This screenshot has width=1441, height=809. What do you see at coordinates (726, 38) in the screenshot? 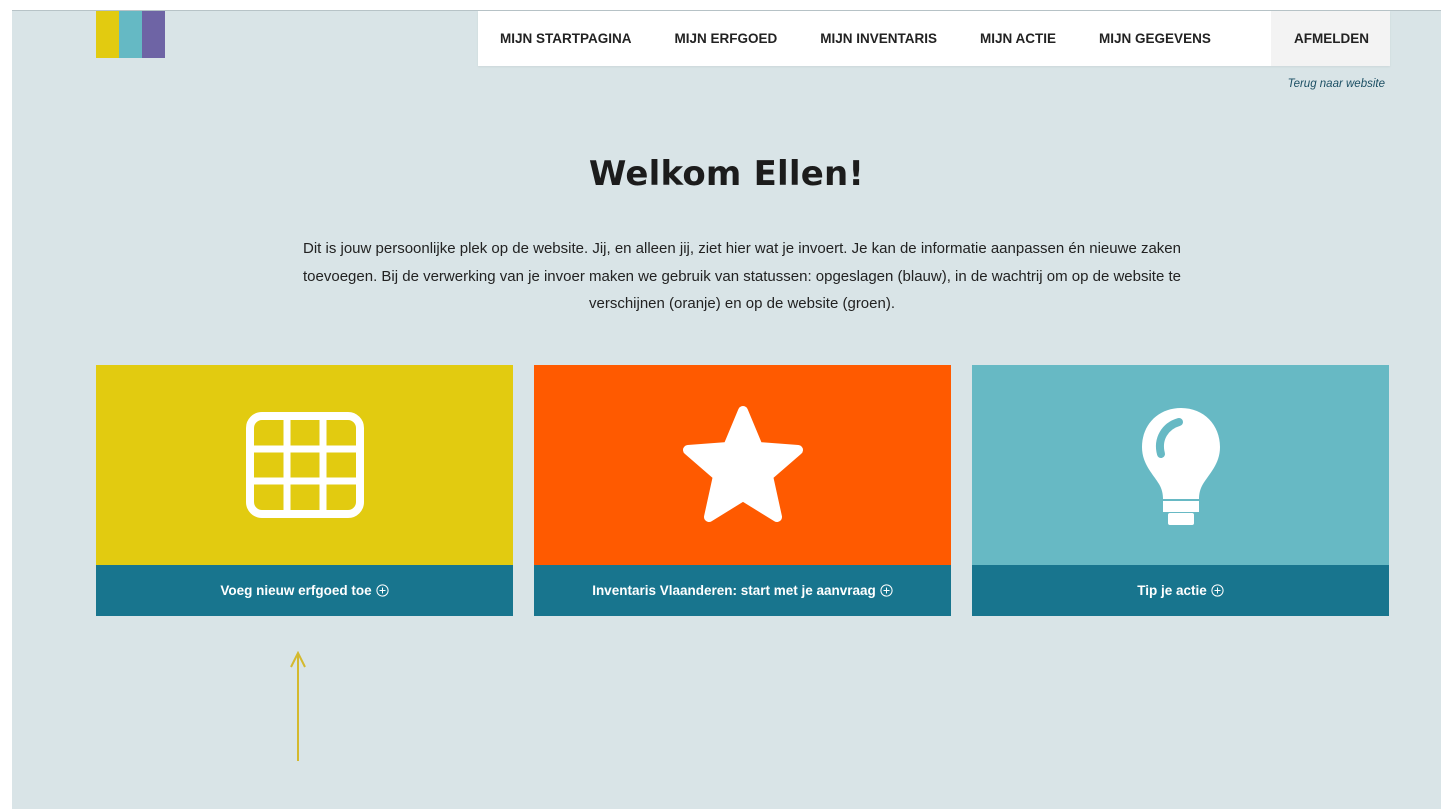
I see `nav-item-erfgoed: MIJN ERFGOED` at bounding box center [726, 38].